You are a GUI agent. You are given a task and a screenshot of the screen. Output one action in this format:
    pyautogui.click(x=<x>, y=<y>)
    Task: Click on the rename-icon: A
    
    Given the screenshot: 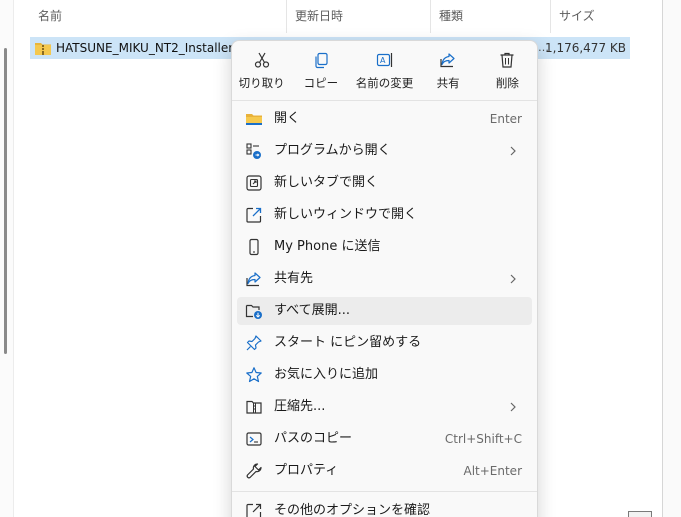 What is the action you would take?
    pyautogui.click(x=384, y=60)
    